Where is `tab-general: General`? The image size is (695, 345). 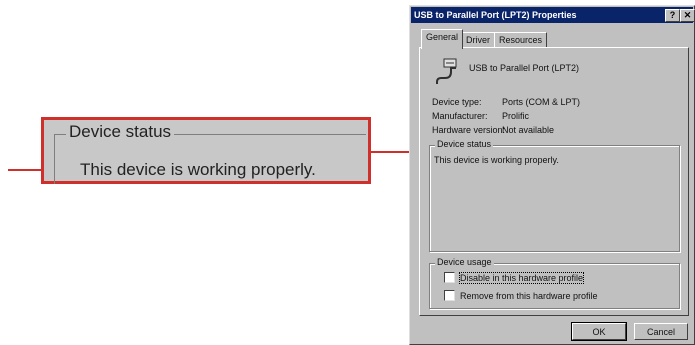 tab-general: General is located at coordinates (442, 39).